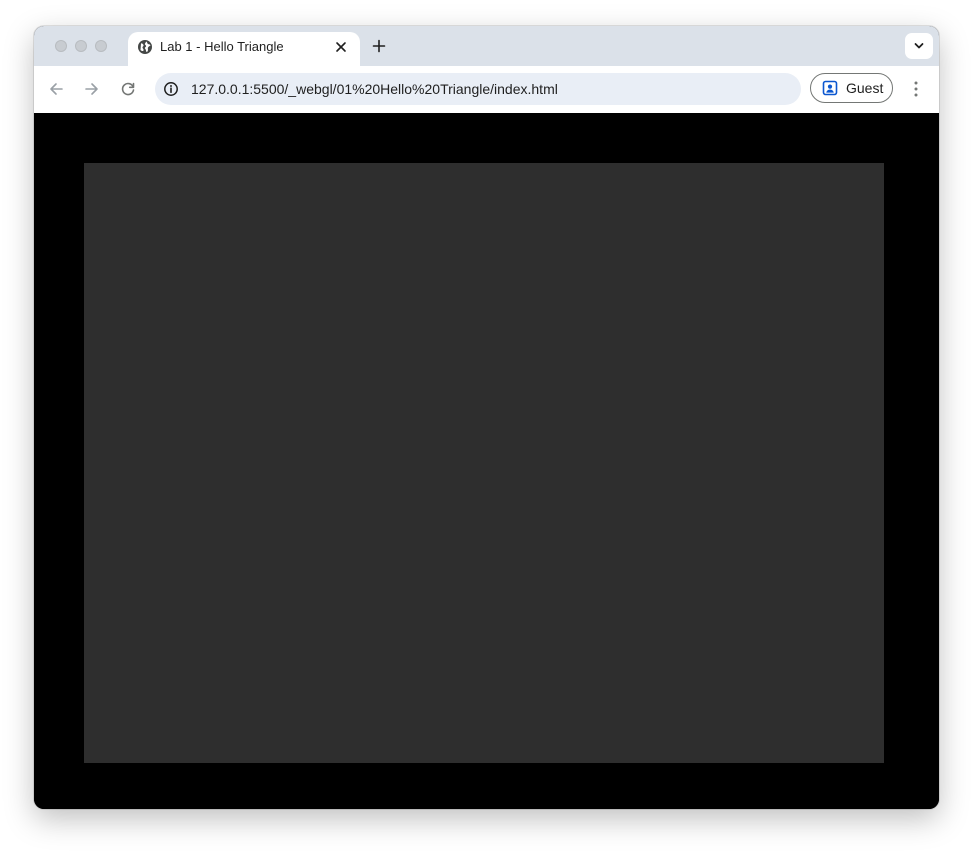  Describe the element at coordinates (92, 89) in the screenshot. I see `forward-arrow-icon` at that location.